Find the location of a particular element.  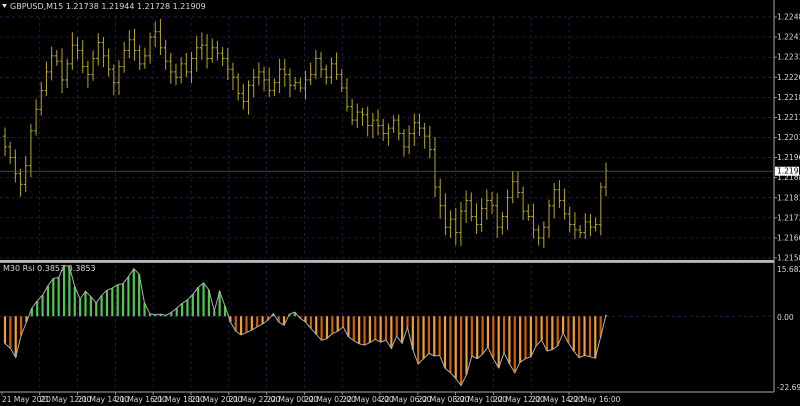

price-axis-label: 1.21960 is located at coordinates (788, 157).